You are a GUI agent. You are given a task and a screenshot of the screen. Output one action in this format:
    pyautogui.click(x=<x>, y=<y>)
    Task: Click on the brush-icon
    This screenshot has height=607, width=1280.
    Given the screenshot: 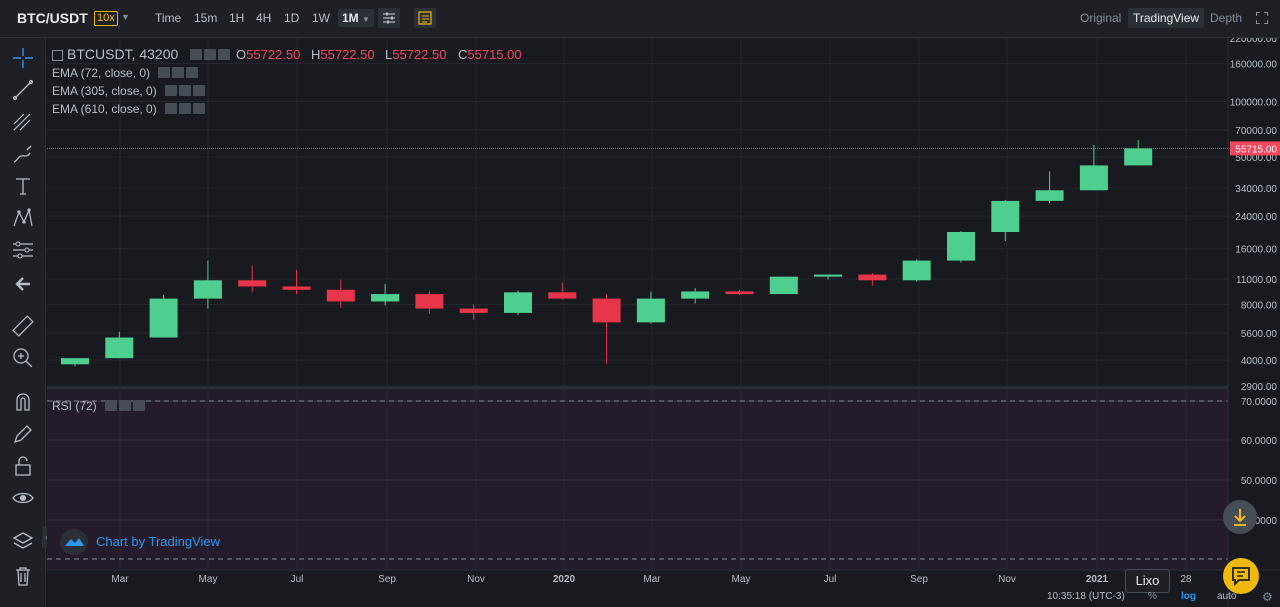 What is the action you would take?
    pyautogui.click(x=22, y=154)
    